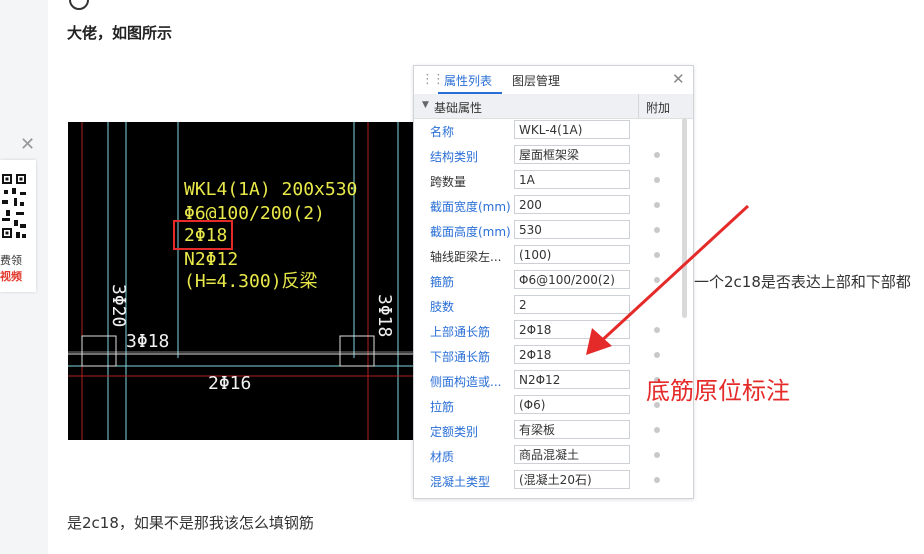 This screenshot has width=924, height=554. I want to click on annotation-note: 底筋原位标注, so click(718, 391).